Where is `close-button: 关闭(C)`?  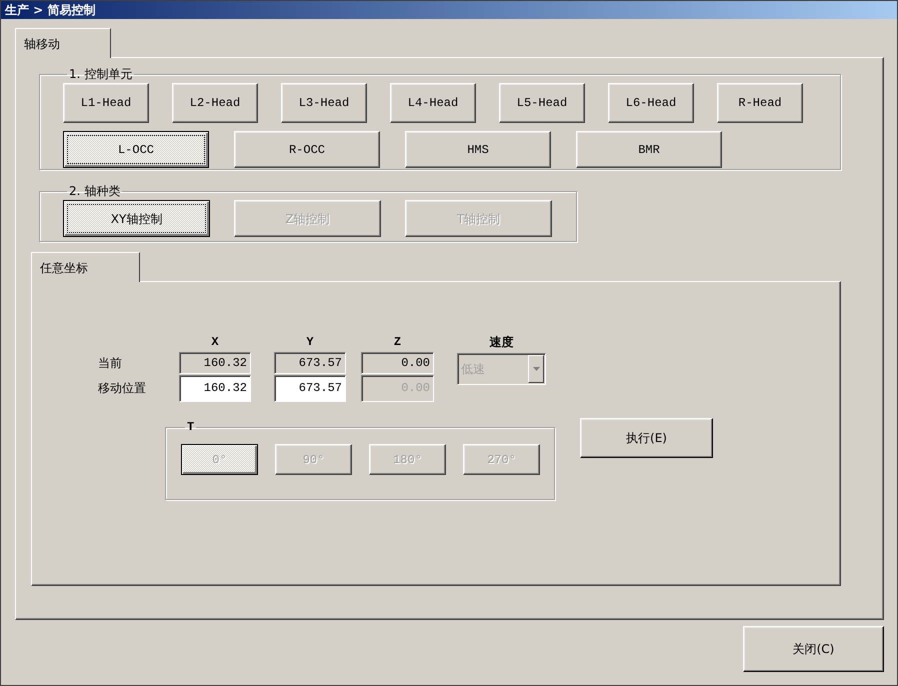
close-button: 关闭(C) is located at coordinates (813, 649).